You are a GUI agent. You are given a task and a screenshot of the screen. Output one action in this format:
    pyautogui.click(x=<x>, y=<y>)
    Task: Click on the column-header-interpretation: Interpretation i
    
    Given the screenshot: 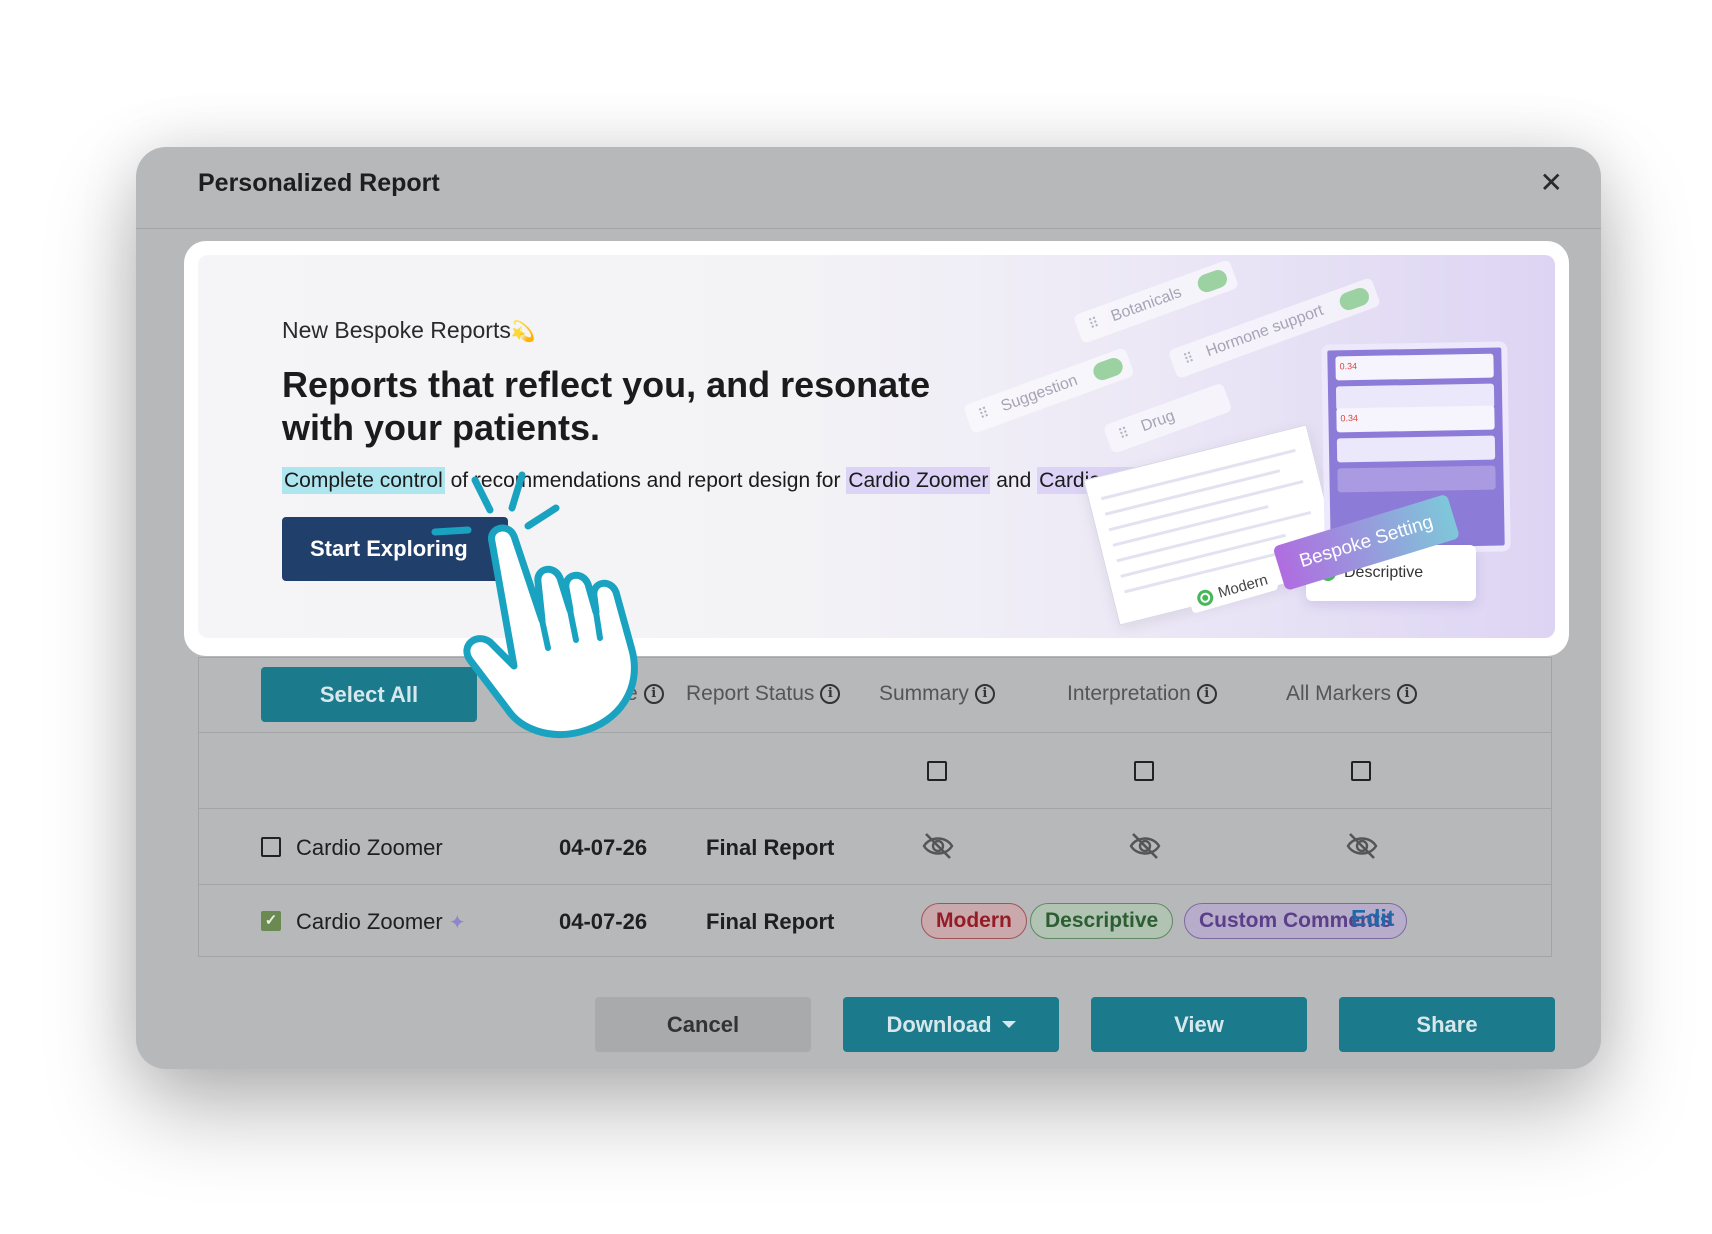 What is the action you would take?
    pyautogui.click(x=1142, y=694)
    